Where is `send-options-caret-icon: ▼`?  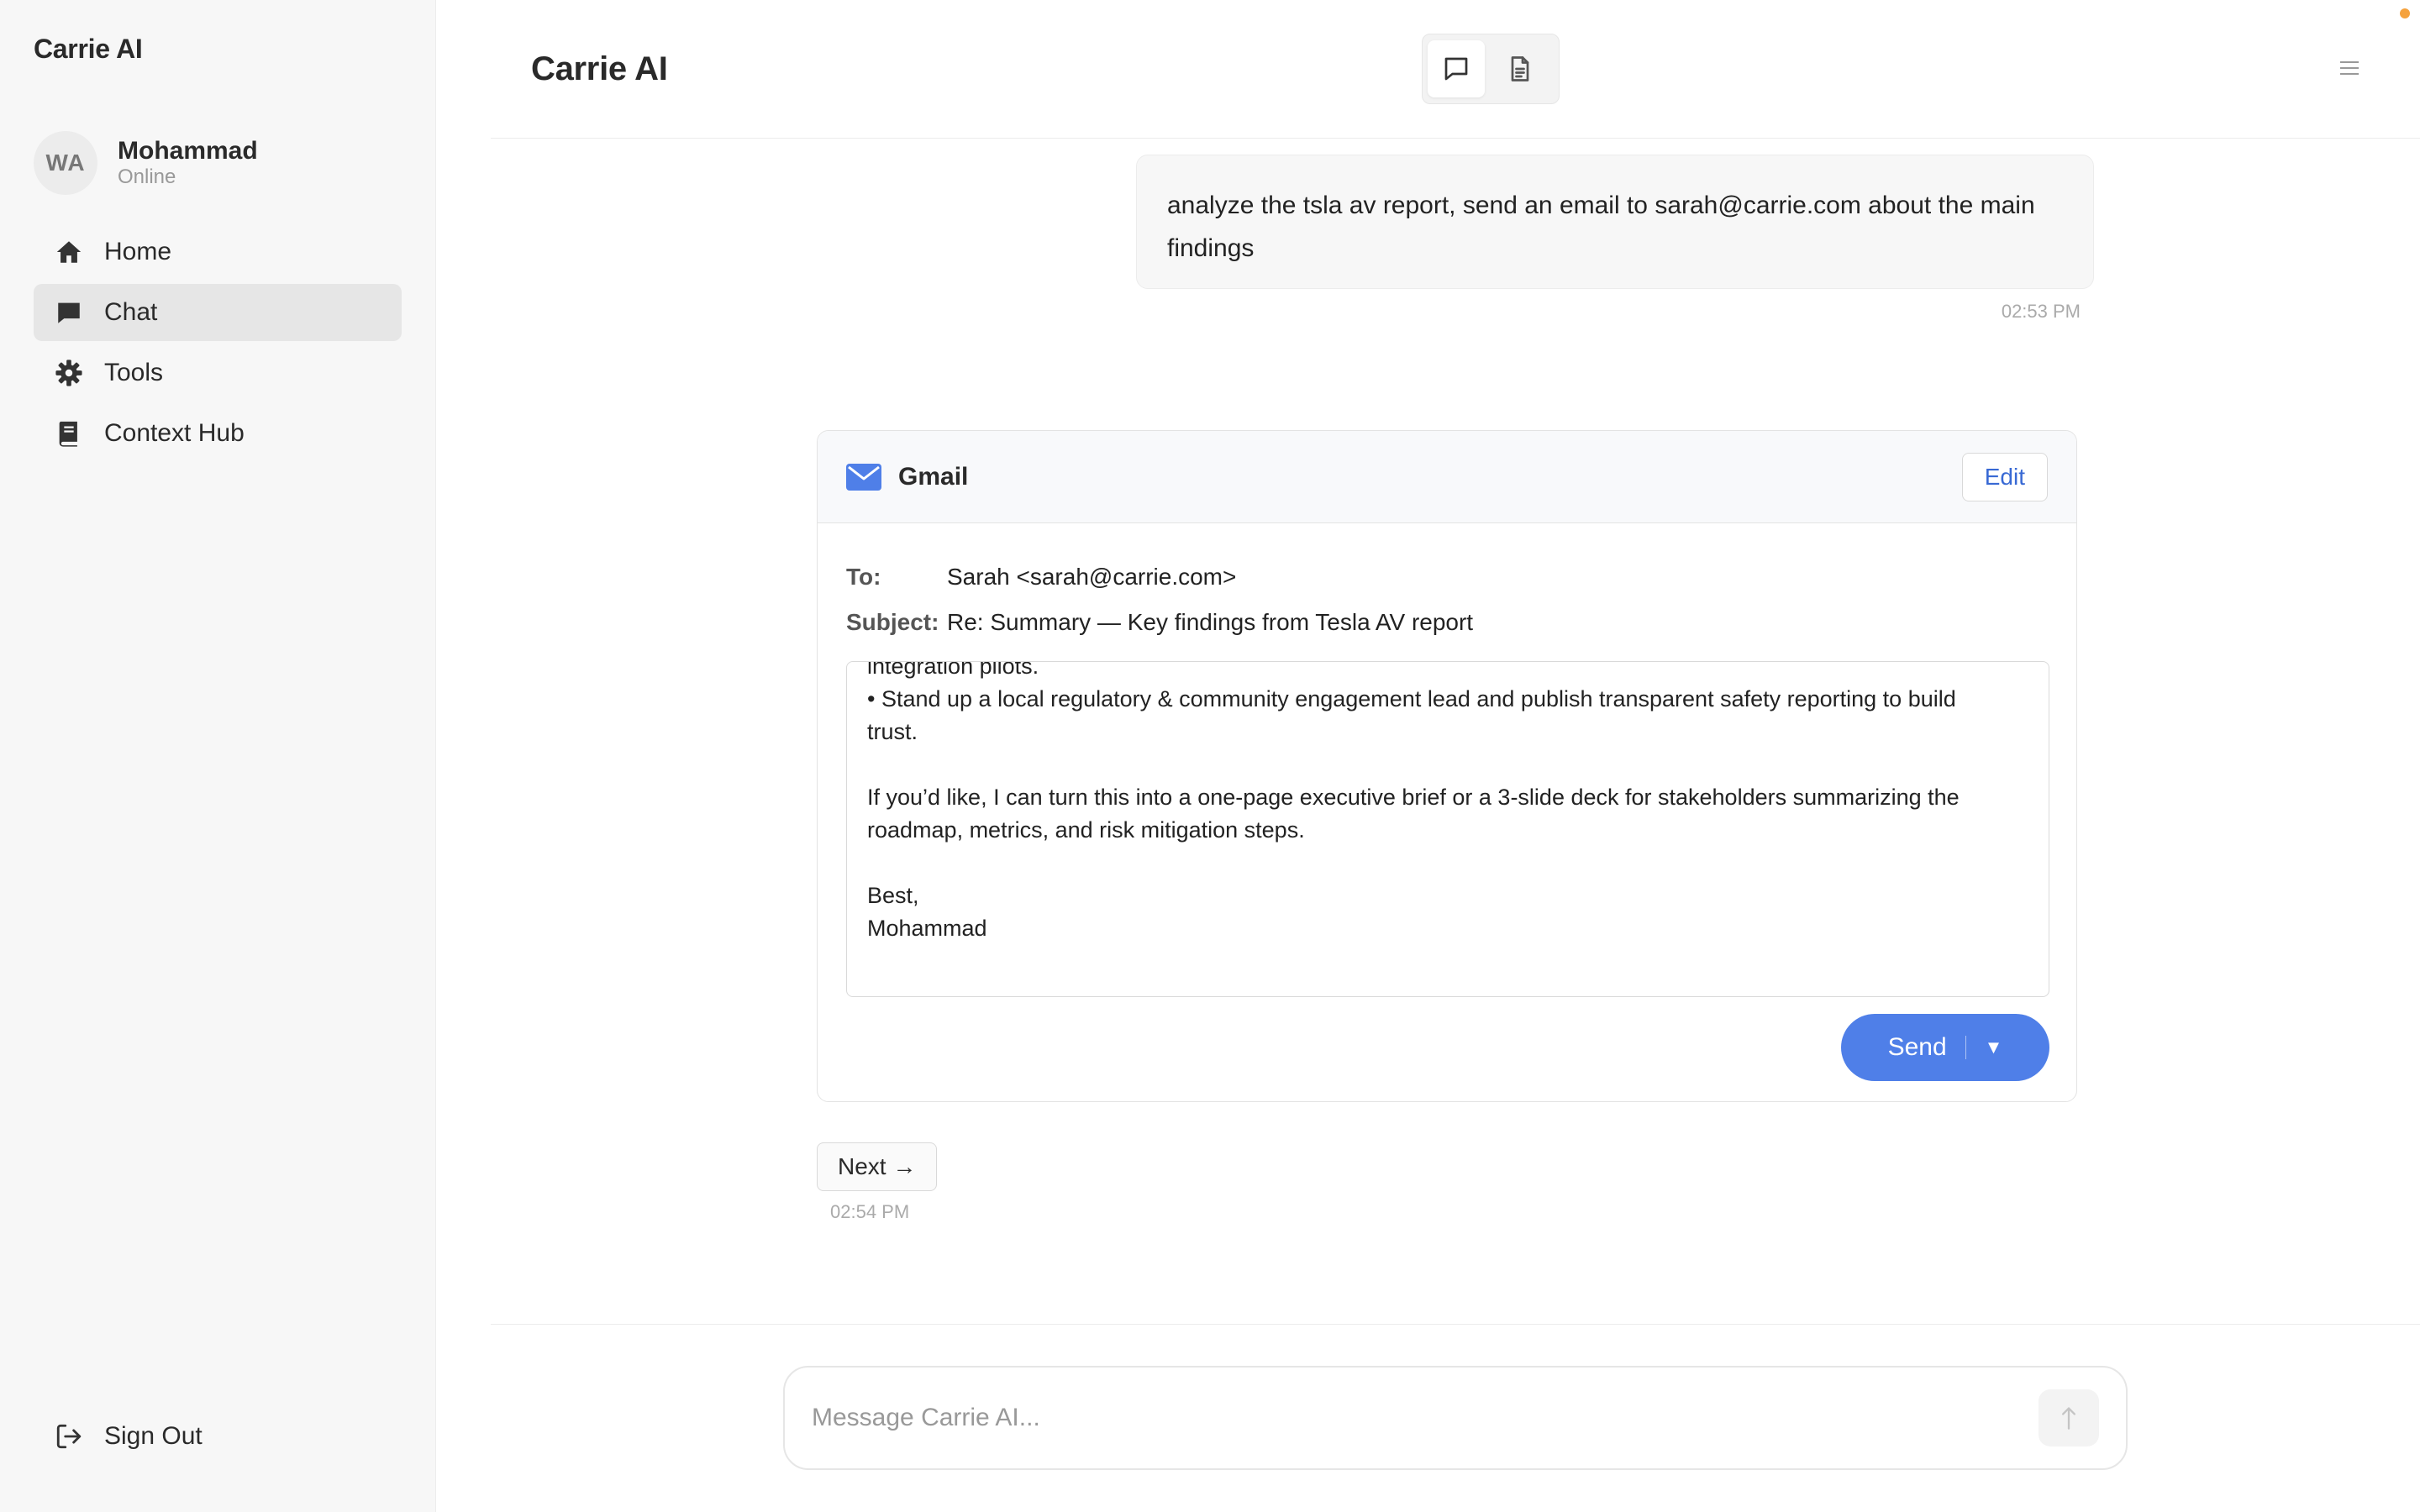 send-options-caret-icon: ▼ is located at coordinates (1994, 1047).